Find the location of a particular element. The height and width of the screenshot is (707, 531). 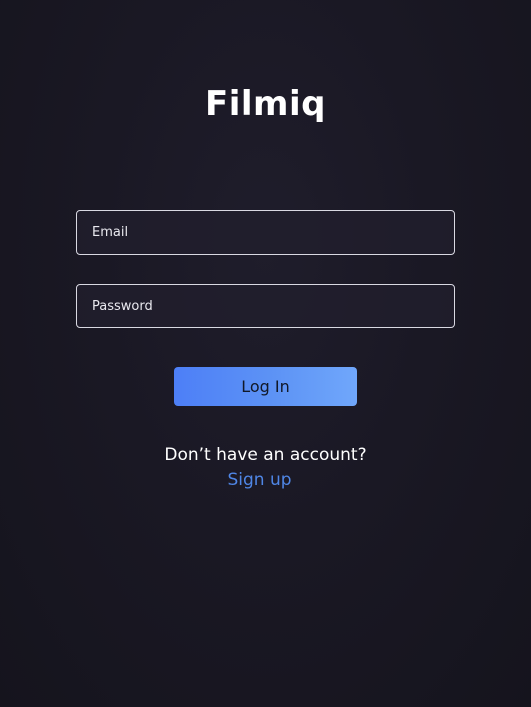

password-field is located at coordinates (265, 306).